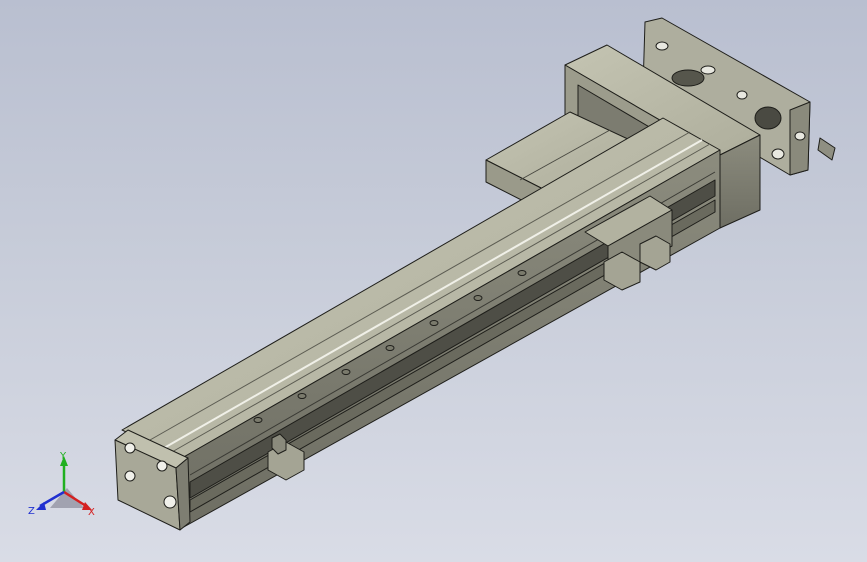  What do you see at coordinates (63, 456) in the screenshot?
I see `y-axis-label: Y` at bounding box center [63, 456].